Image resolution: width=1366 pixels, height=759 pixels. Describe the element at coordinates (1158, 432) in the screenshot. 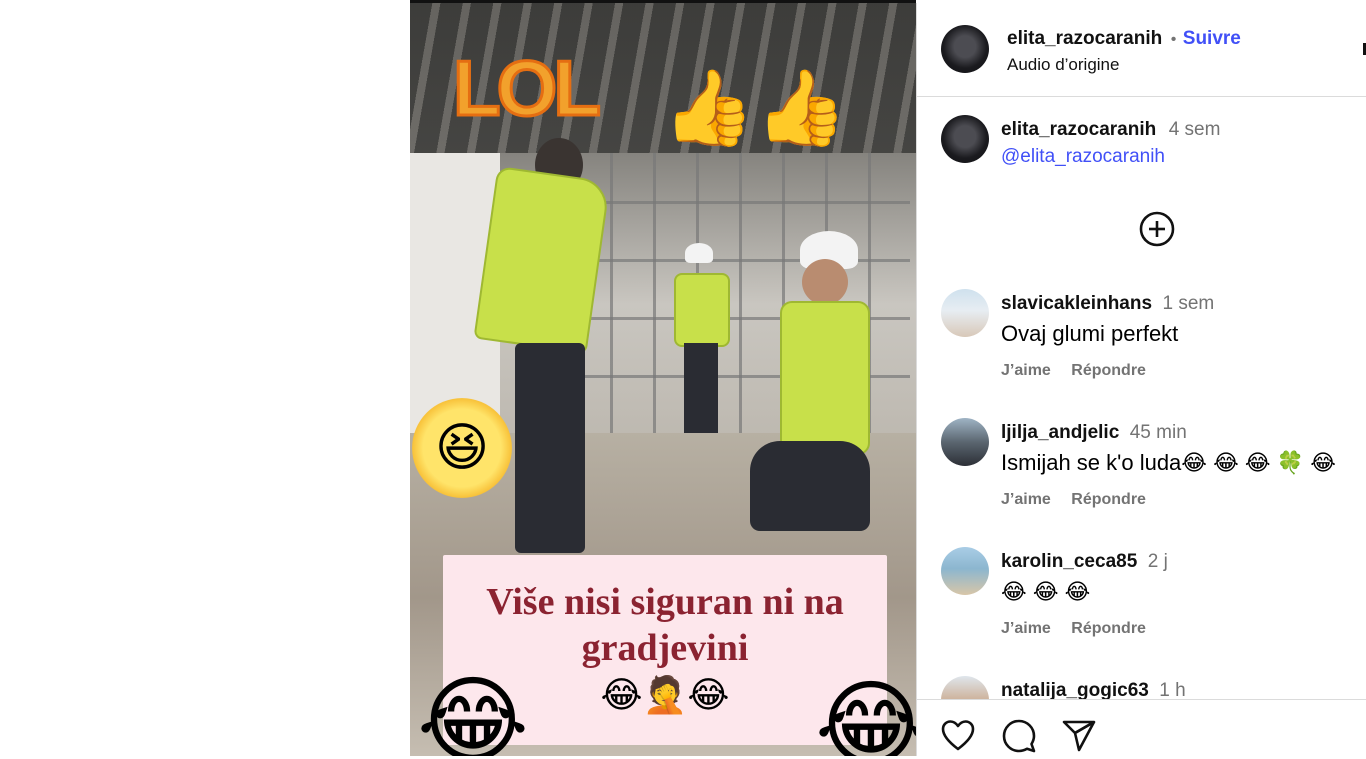

I see `comment-time: 45 min` at that location.